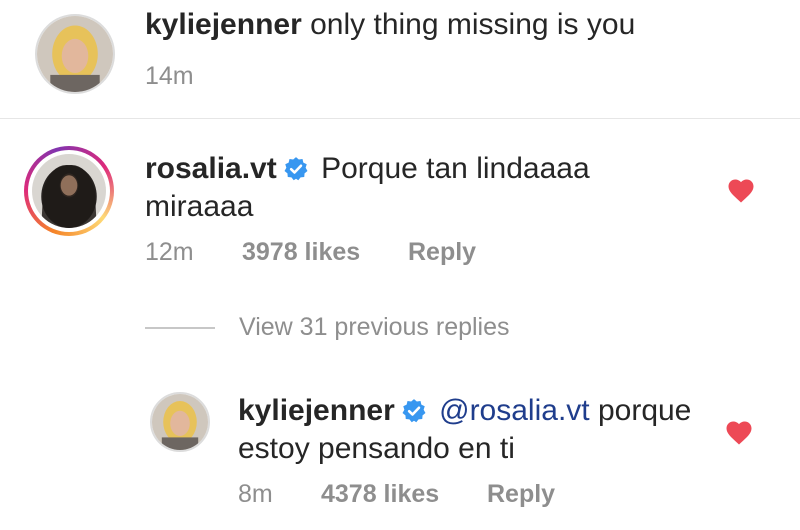 This screenshot has width=800, height=530. I want to click on caption-username: kyliejenner, so click(223, 24).